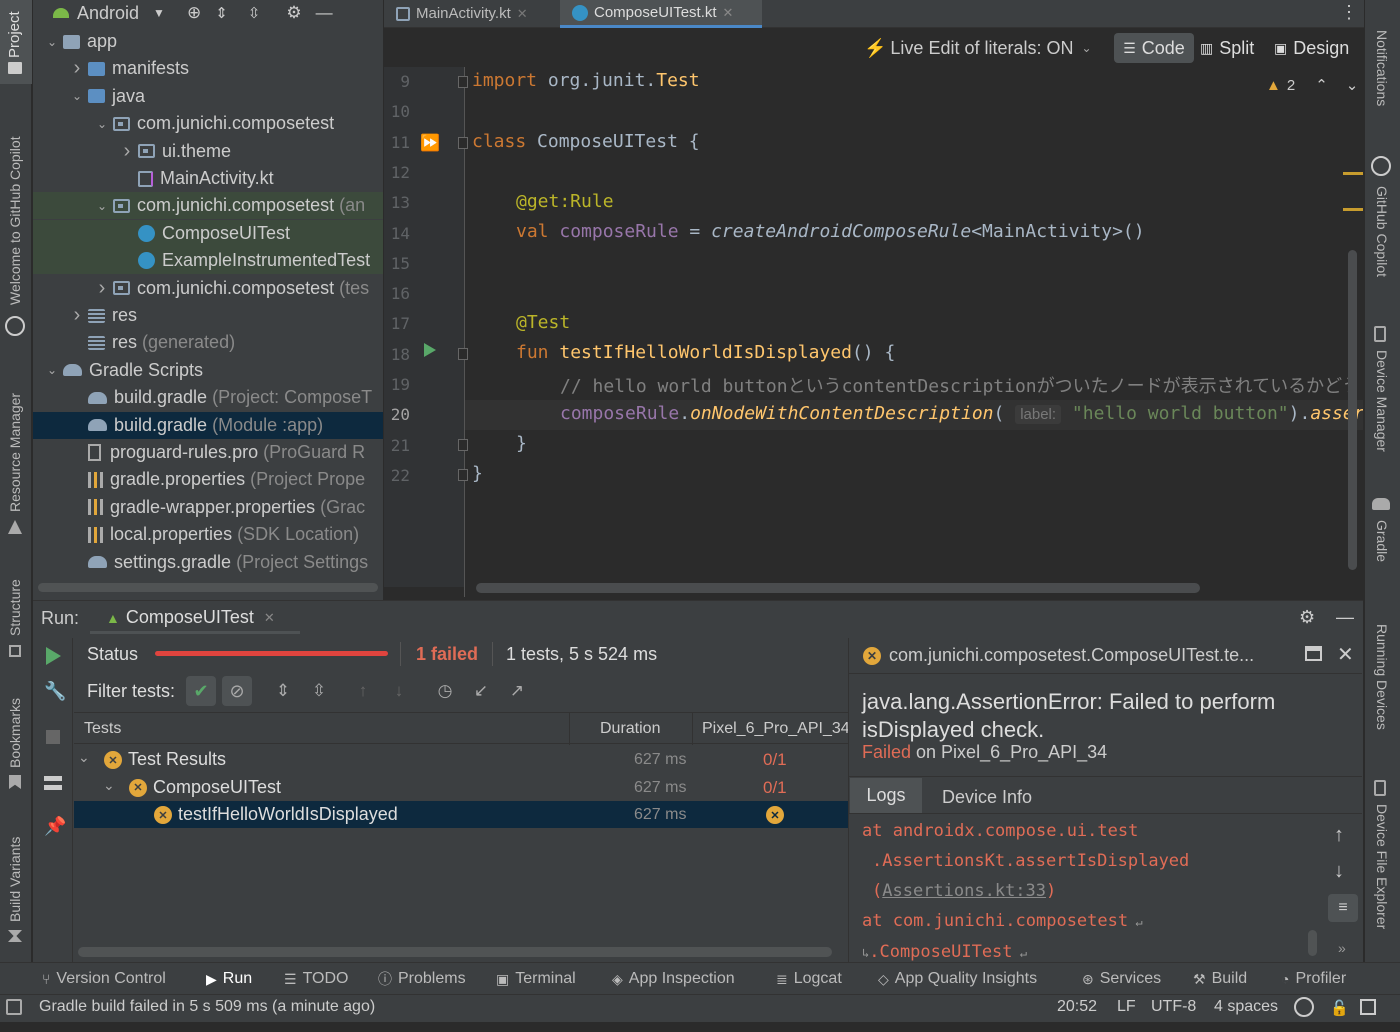 Image resolution: width=1400 pixels, height=1032 pixels. What do you see at coordinates (809, 979) in the screenshot?
I see `tool-logcat: ≣ Logcat` at bounding box center [809, 979].